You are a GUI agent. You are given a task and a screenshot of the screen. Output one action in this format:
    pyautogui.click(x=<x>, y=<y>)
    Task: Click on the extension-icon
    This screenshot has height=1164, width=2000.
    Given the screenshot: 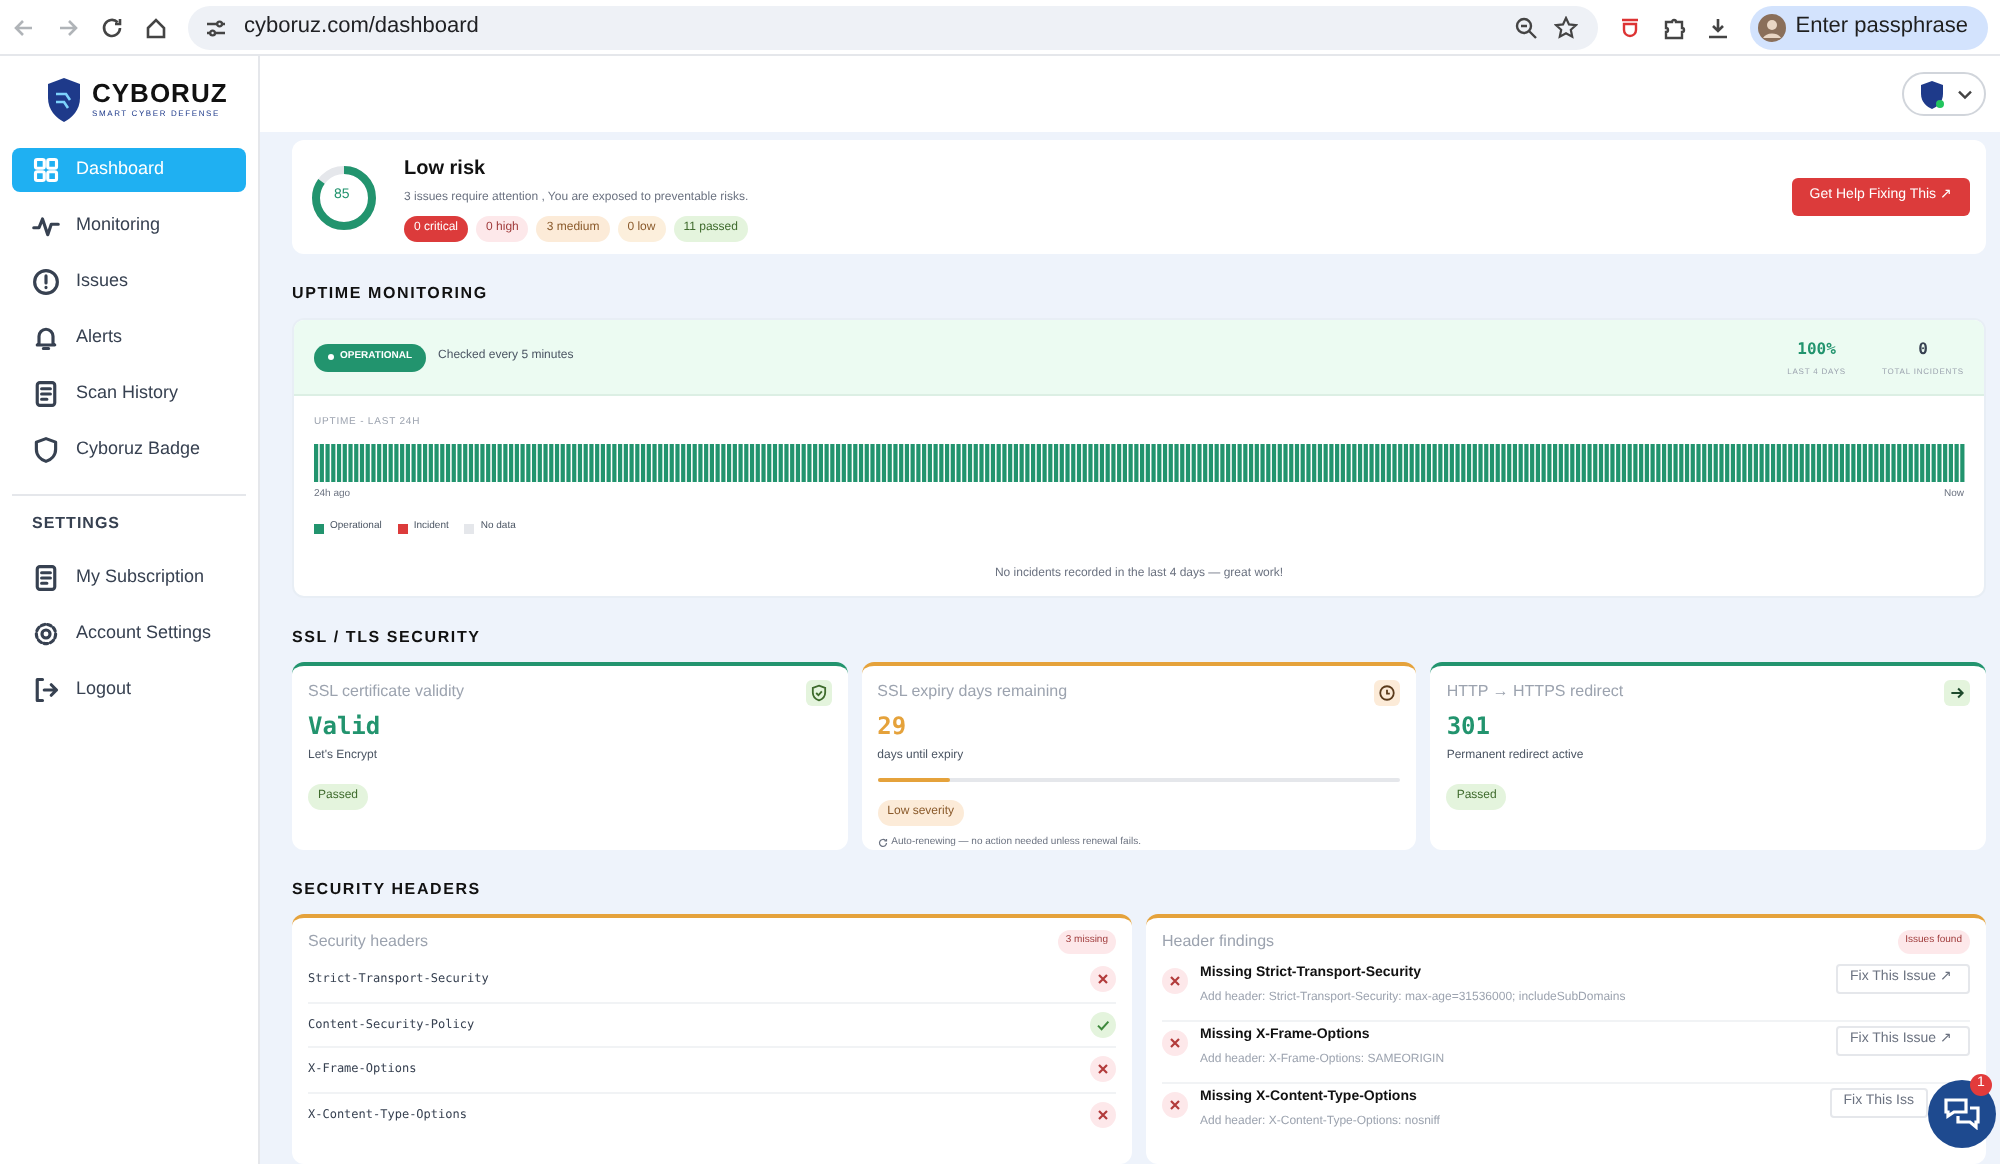 What is the action you would take?
    pyautogui.click(x=1629, y=27)
    